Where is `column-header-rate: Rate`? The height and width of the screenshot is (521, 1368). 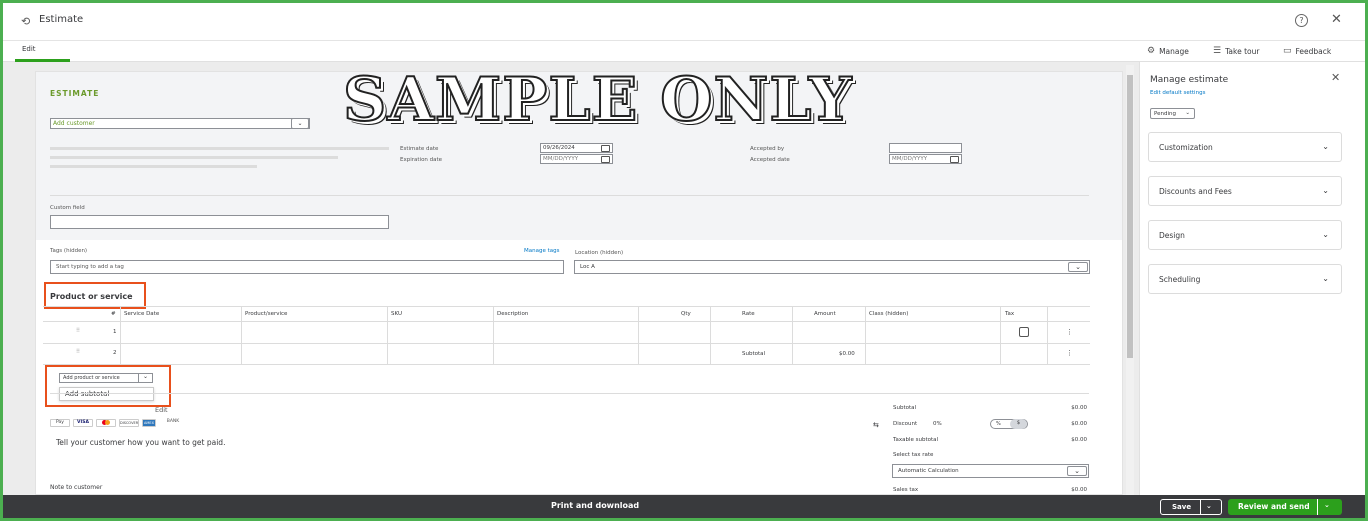
column-header-rate: Rate is located at coordinates (748, 314).